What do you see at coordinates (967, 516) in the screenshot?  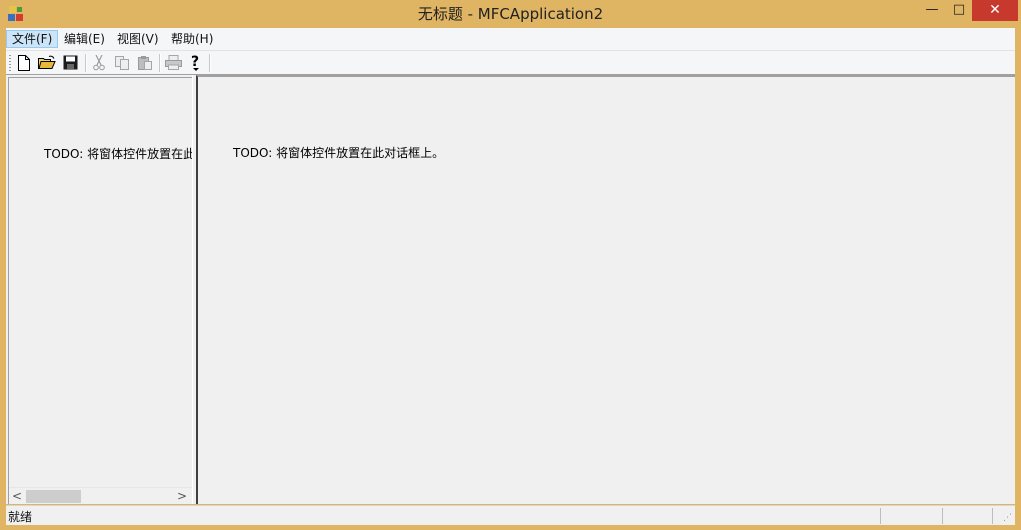 I see `status-pane-num` at bounding box center [967, 516].